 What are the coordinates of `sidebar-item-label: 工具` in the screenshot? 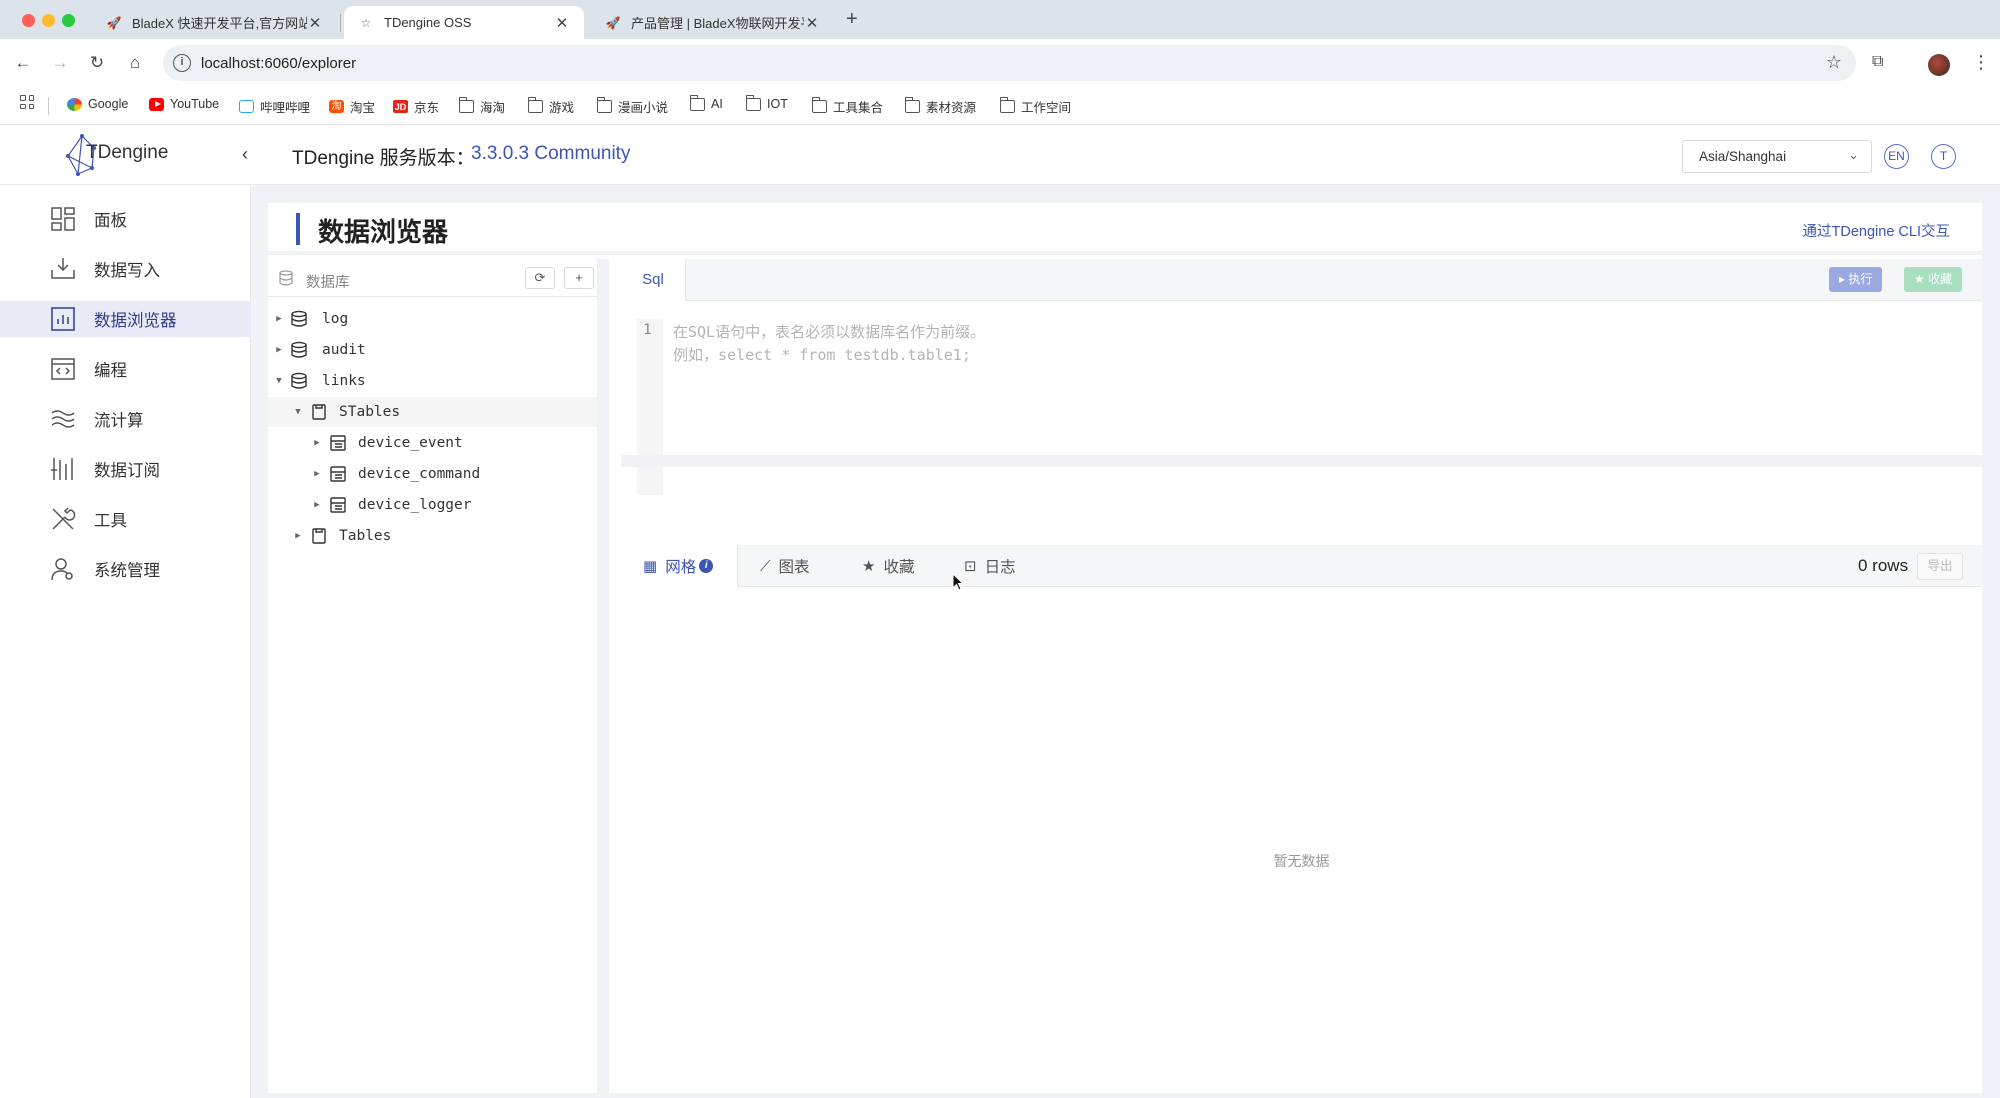 It's located at (110, 521).